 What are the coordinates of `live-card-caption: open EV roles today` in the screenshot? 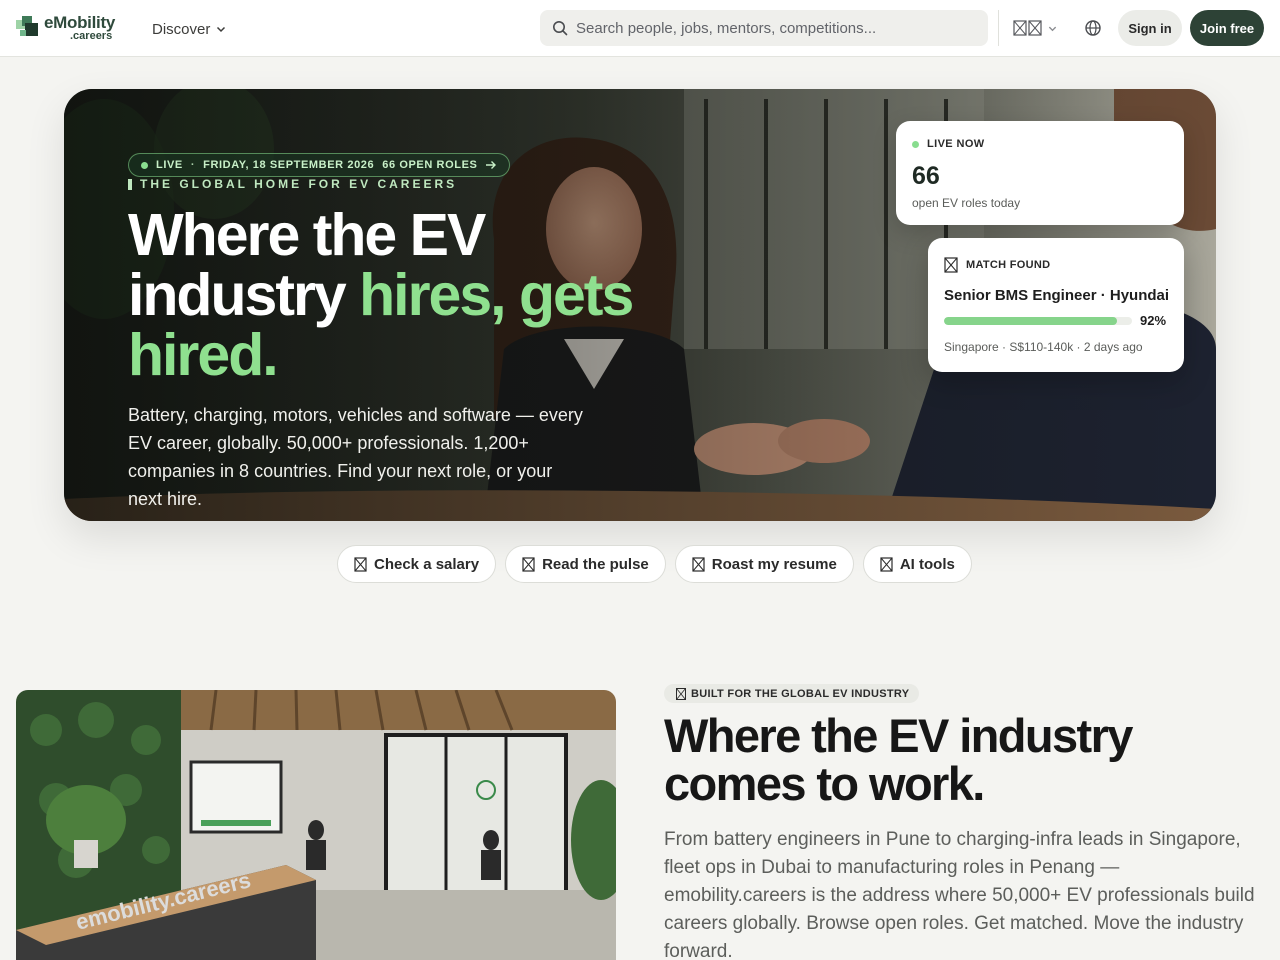 It's located at (966, 203).